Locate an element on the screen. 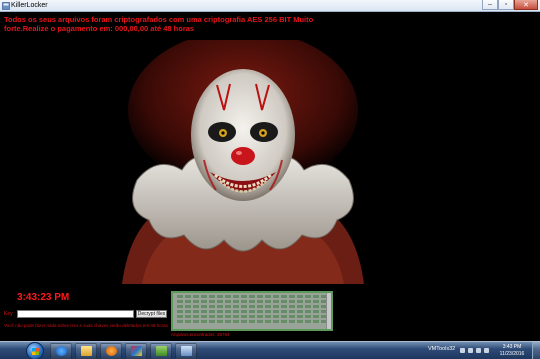 The width and height of the screenshot is (540, 359). maximize-button: ▫ is located at coordinates (506, 5).